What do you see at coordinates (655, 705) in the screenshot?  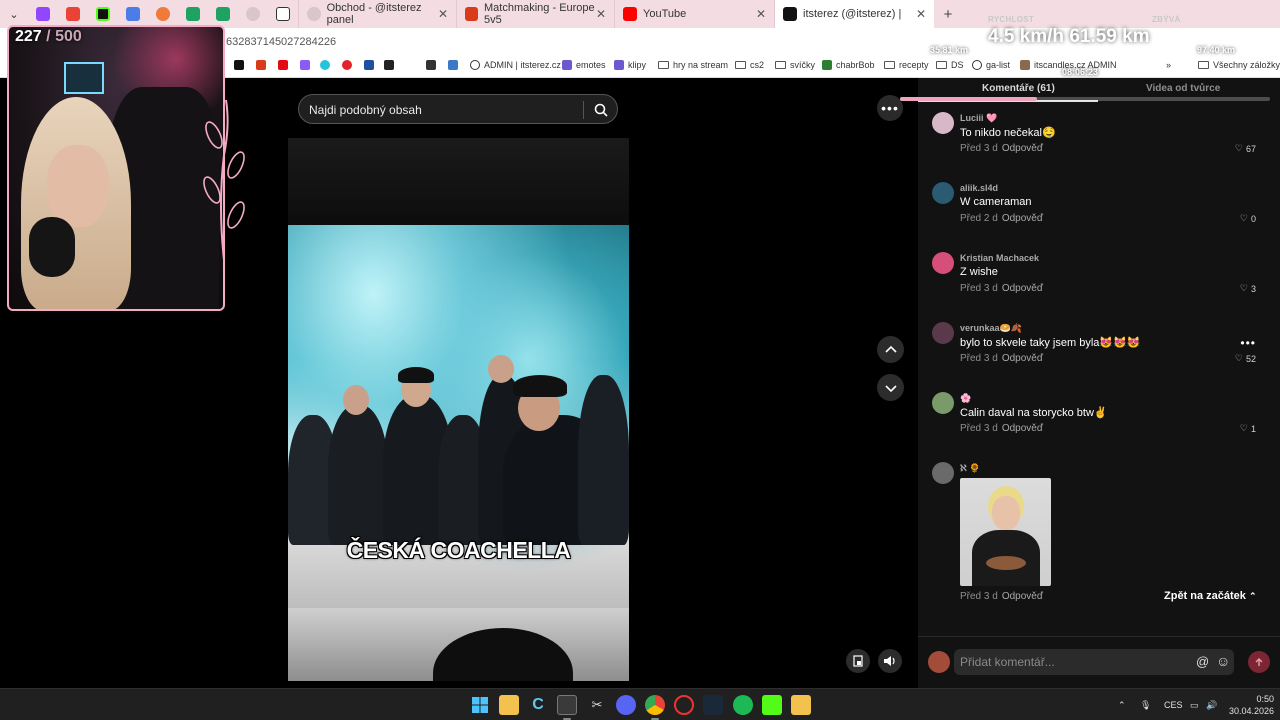 I see `chrome-icon` at bounding box center [655, 705].